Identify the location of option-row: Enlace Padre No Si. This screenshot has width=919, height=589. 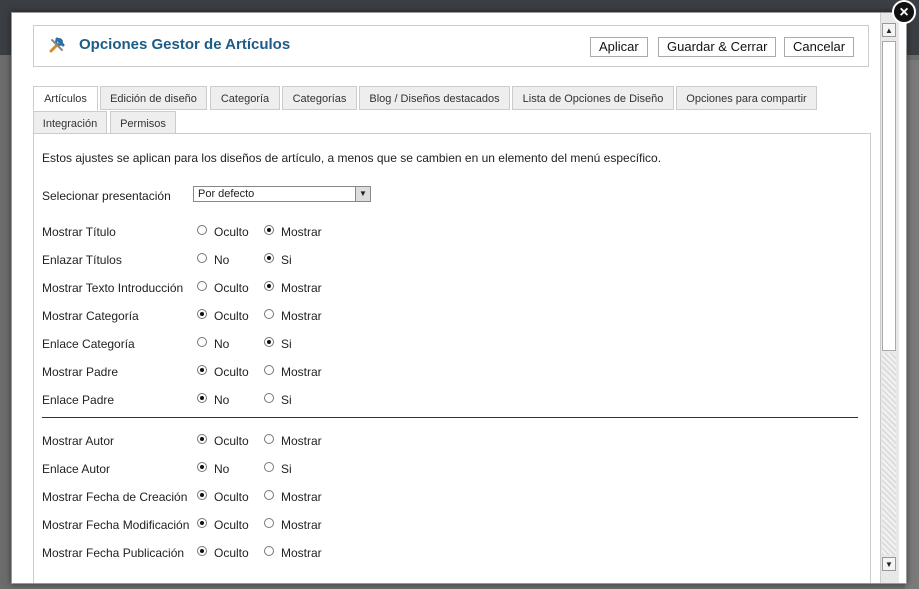
(442, 400).